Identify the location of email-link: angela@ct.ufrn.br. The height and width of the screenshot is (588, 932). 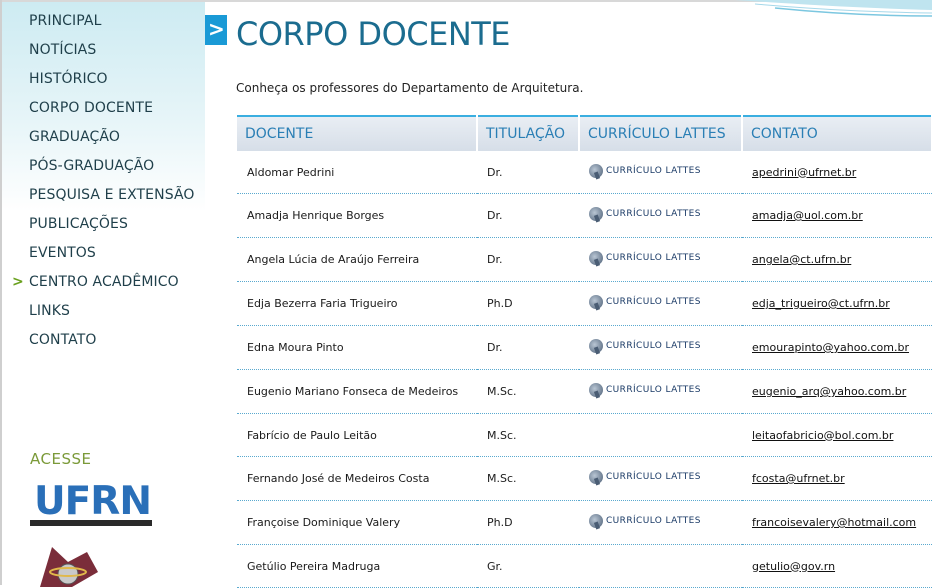
(801, 259).